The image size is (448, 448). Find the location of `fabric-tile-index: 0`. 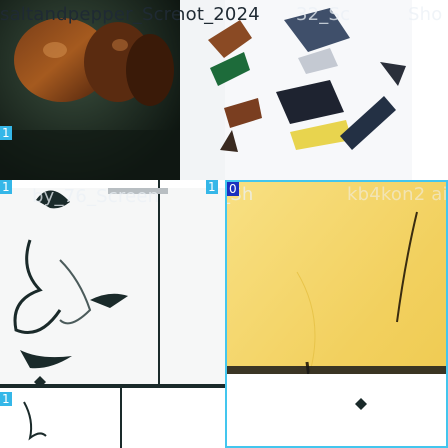

fabric-tile-index: 0 is located at coordinates (233, 189).